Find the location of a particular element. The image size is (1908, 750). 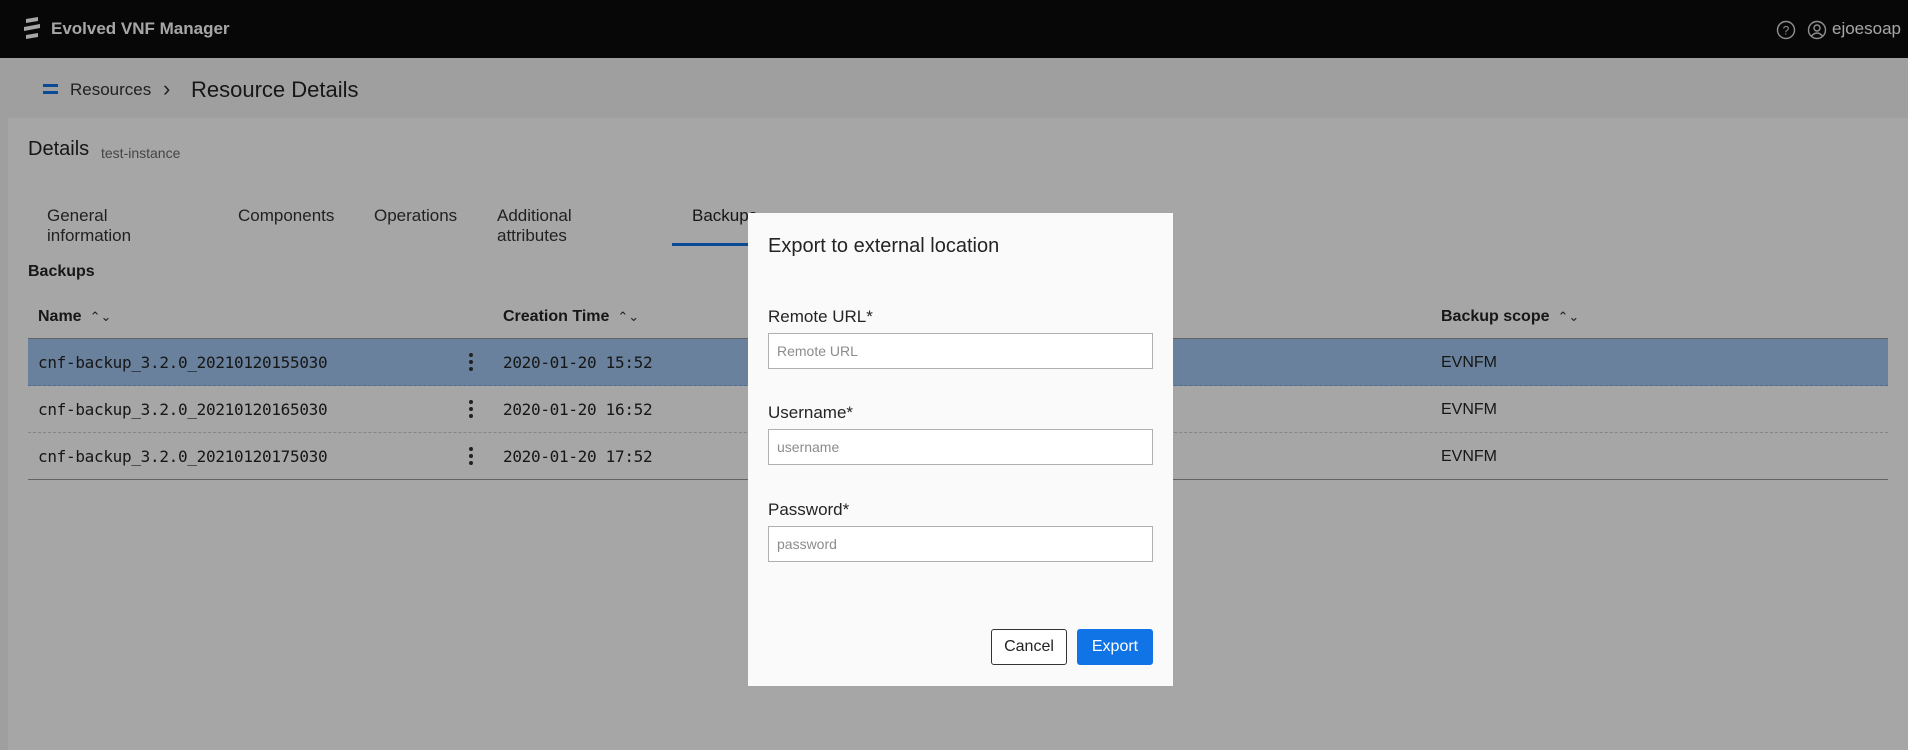

password-label: Password* is located at coordinates (809, 509).